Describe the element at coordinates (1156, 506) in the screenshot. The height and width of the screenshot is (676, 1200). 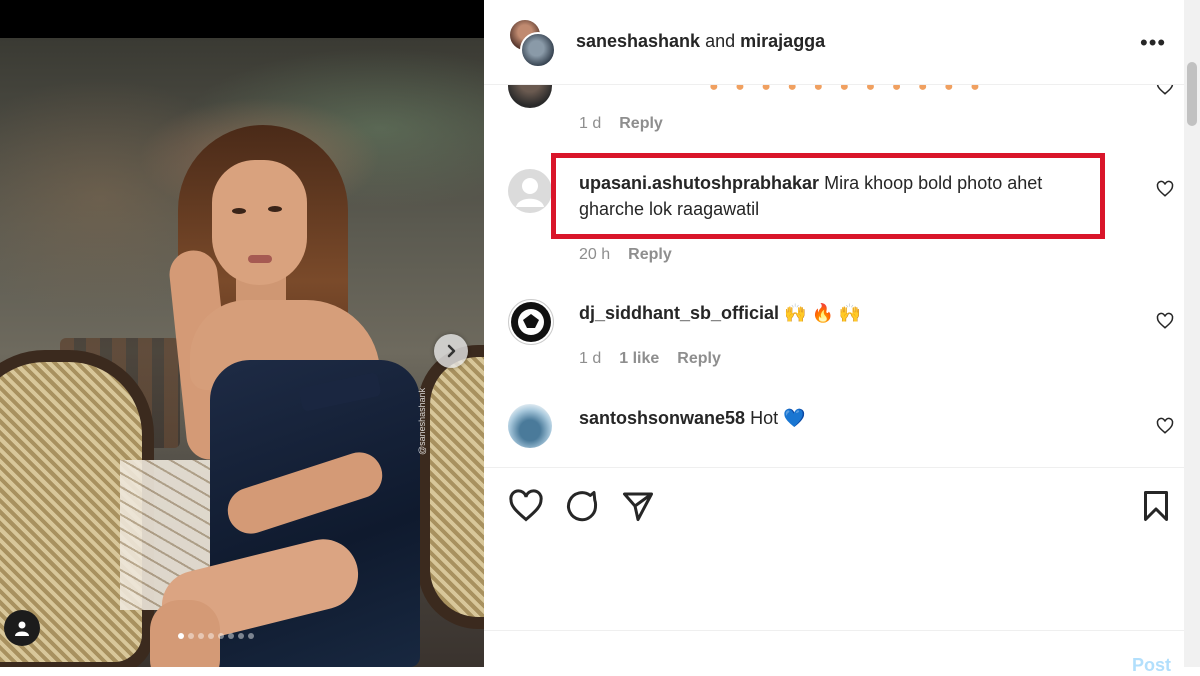
I see `bookmark-icon` at that location.